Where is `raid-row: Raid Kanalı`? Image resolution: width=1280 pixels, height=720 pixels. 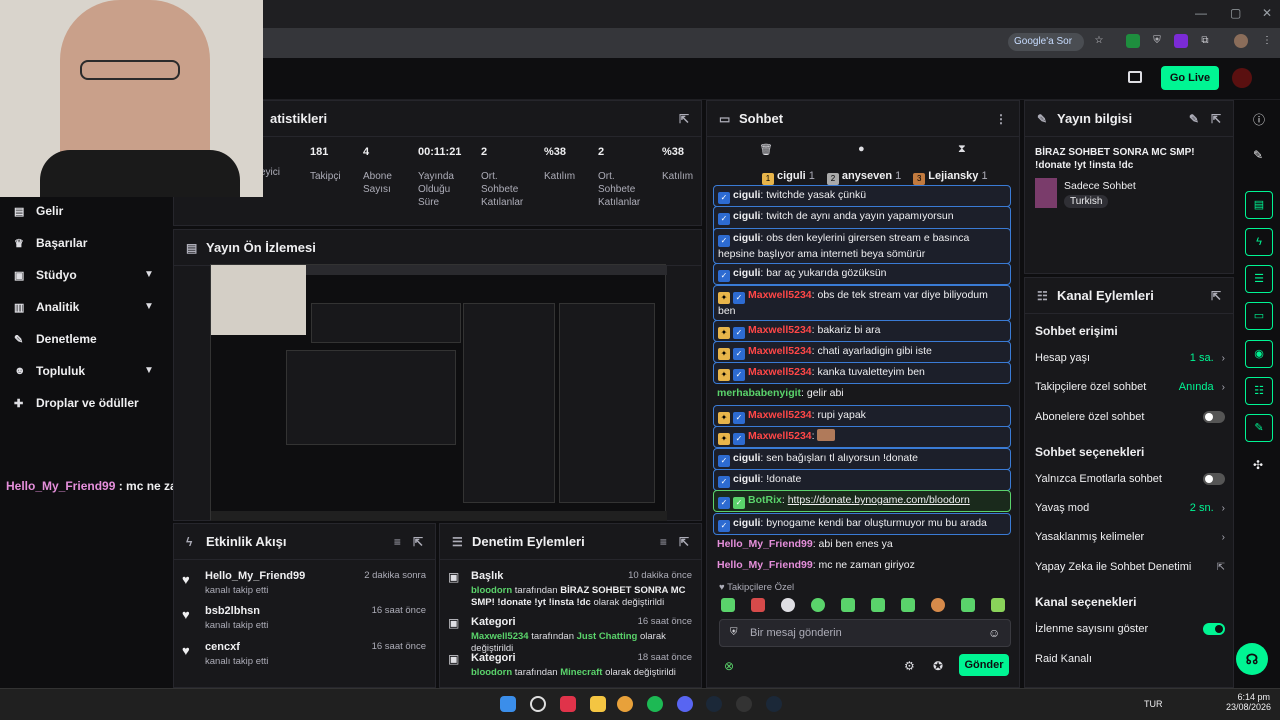
raid-row: Raid Kanalı is located at coordinates (1130, 659).